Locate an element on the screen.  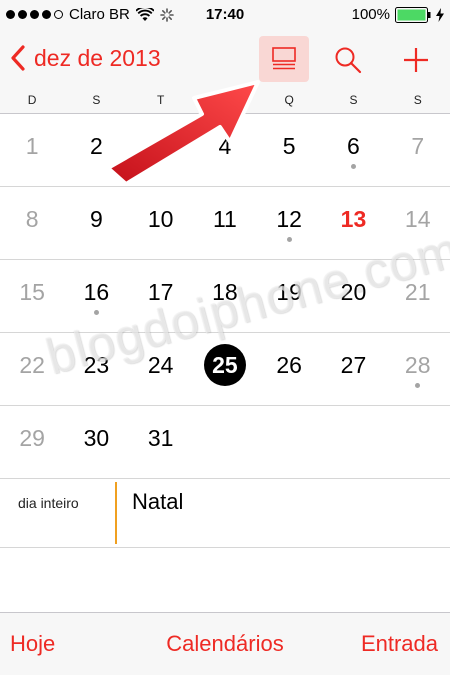
calendar-day-number: 23 is located at coordinates (96, 365).